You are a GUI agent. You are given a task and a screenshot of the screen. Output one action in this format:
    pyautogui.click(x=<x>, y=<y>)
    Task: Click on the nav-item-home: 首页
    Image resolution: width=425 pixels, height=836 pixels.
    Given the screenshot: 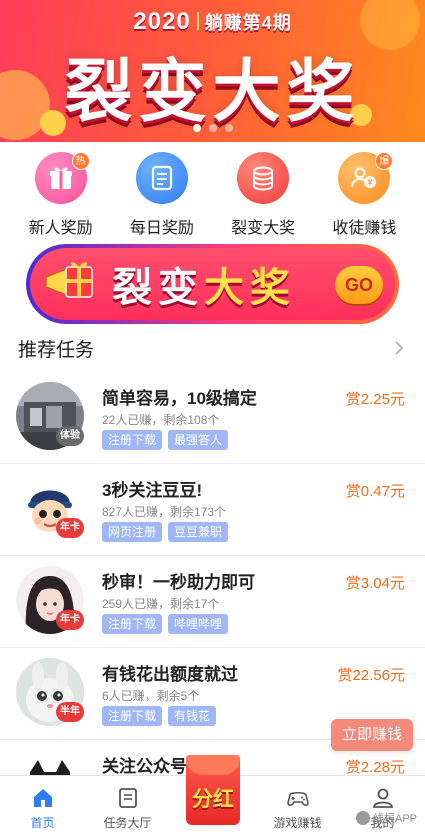 What is the action you would take?
    pyautogui.click(x=42, y=806)
    